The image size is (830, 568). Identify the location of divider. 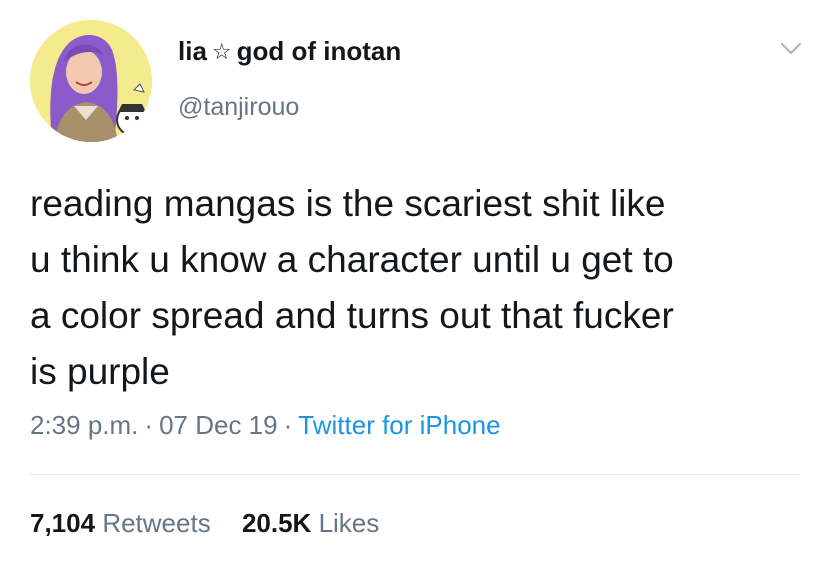
(415, 474).